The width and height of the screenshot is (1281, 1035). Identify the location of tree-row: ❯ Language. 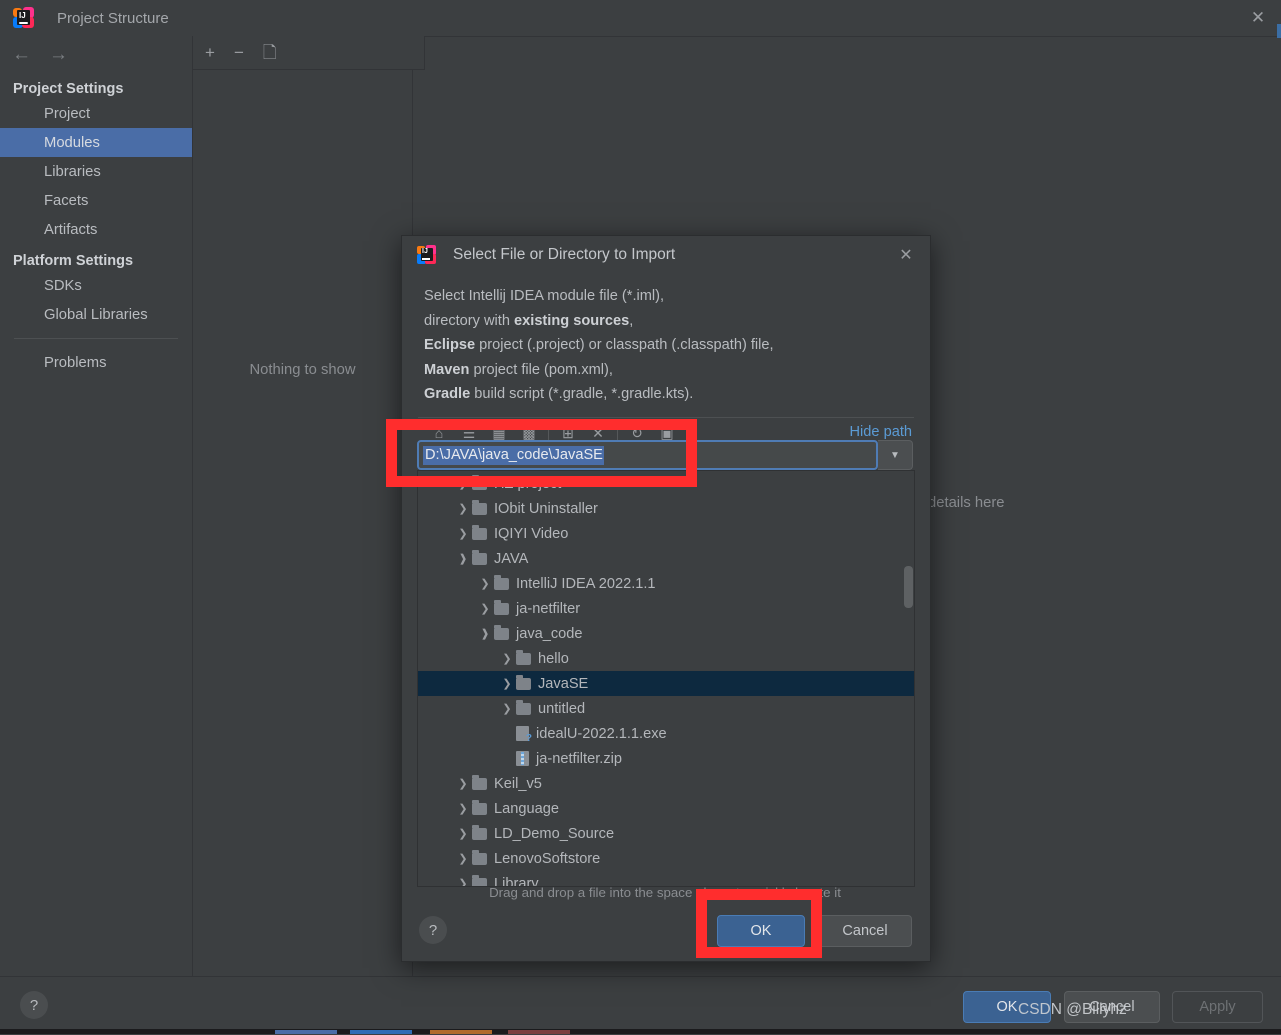
(666, 808).